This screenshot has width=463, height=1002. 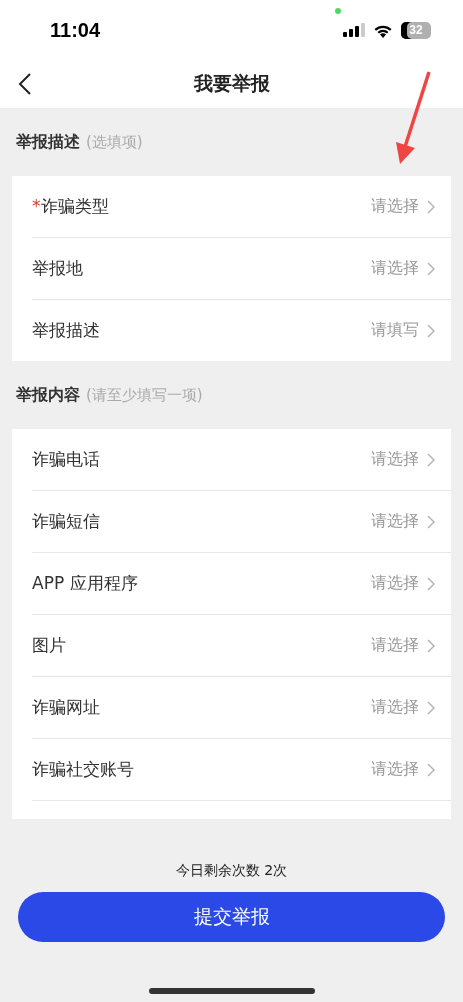 What do you see at coordinates (114, 142) in the screenshot?
I see `section-hint: (选填项)` at bounding box center [114, 142].